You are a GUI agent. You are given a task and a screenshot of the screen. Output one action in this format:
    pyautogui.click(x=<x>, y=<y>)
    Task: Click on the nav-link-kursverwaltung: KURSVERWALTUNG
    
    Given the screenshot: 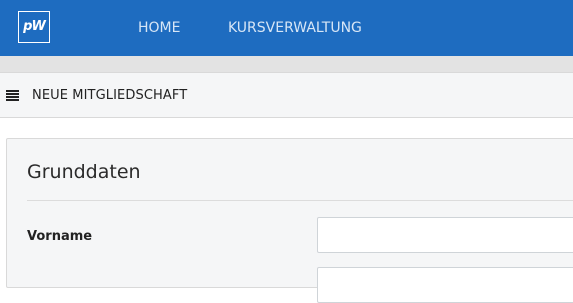 What is the action you would take?
    pyautogui.click(x=295, y=28)
    